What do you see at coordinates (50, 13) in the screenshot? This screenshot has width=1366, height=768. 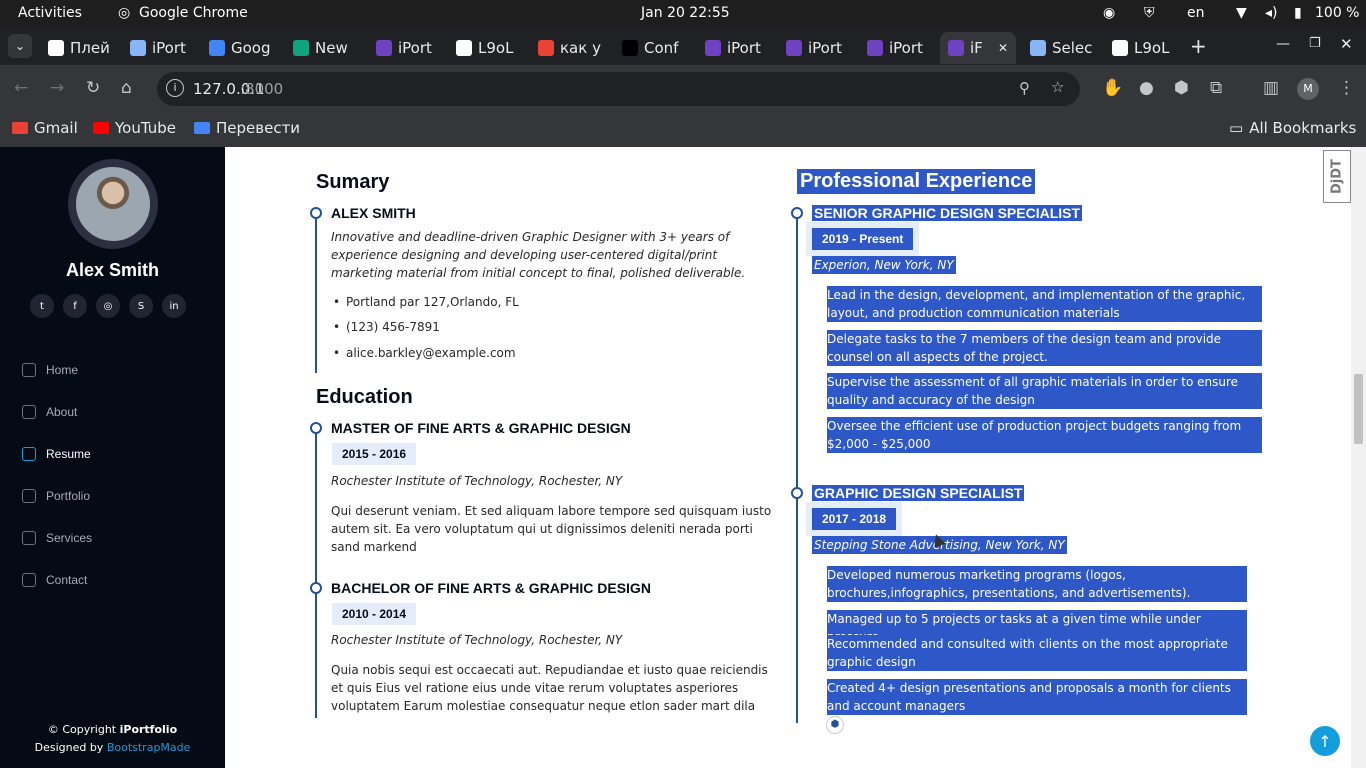 I see `activities-button: Activities` at bounding box center [50, 13].